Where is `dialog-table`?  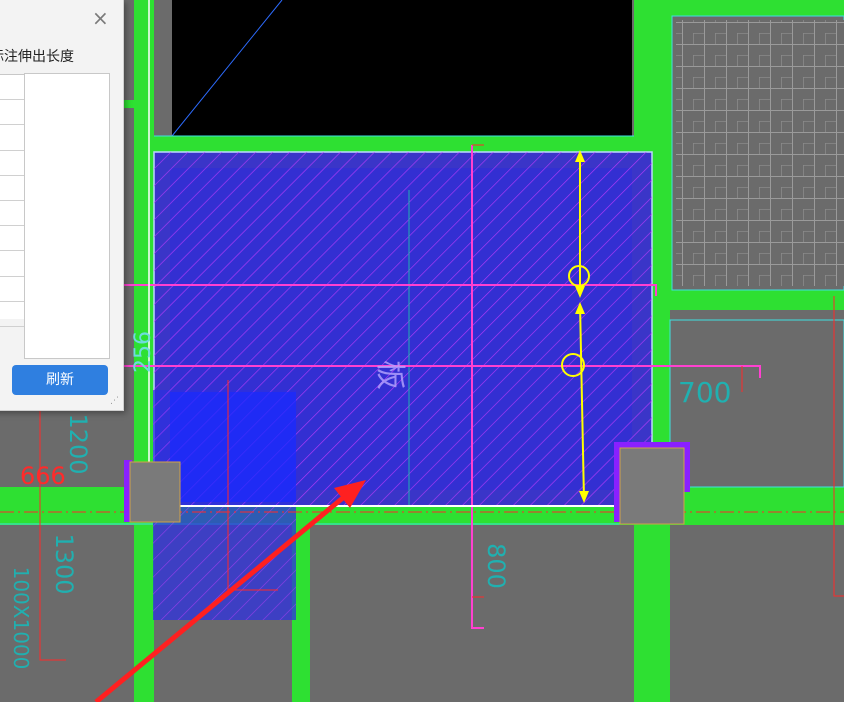 dialog-table is located at coordinates (12, 200).